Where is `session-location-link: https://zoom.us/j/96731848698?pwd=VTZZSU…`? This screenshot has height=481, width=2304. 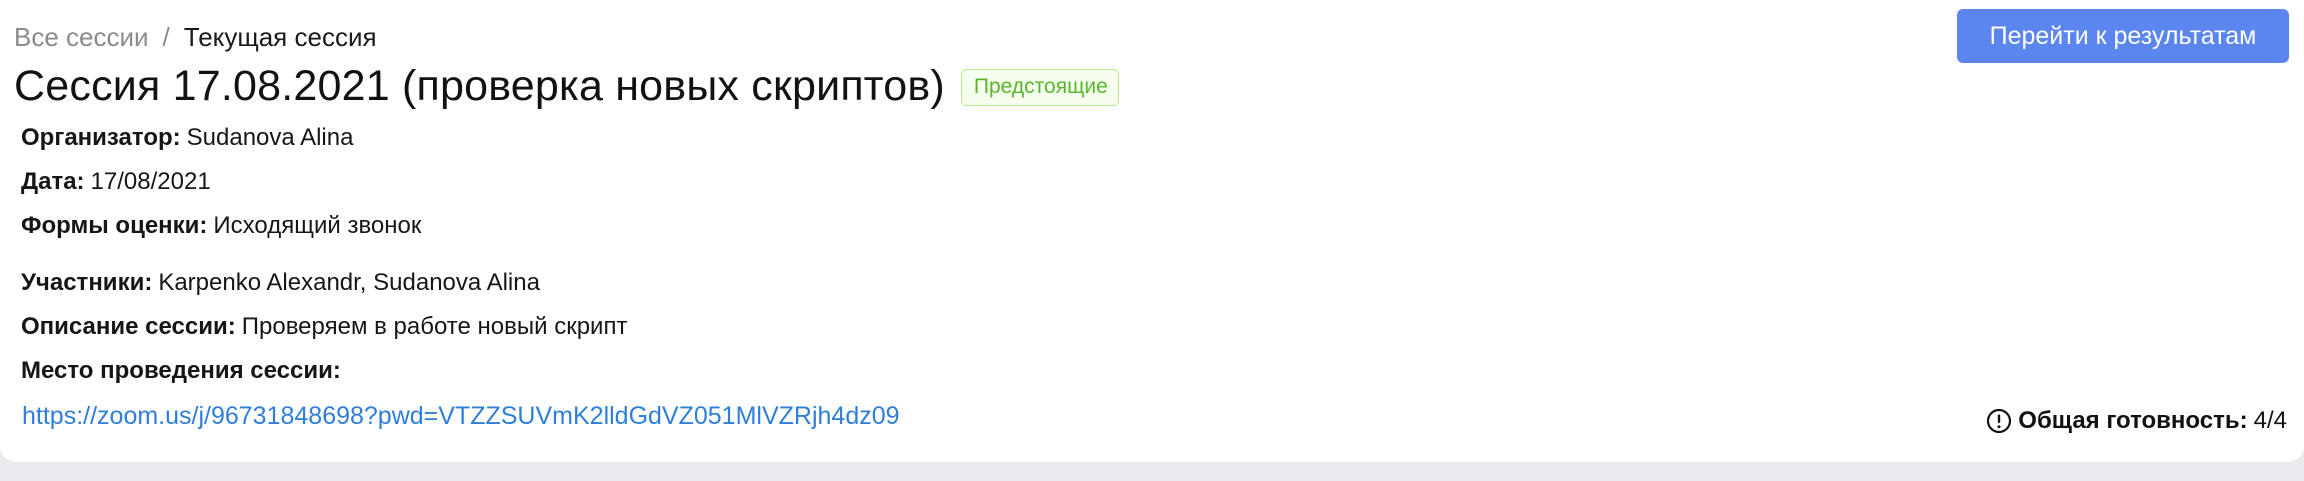 session-location-link: https://zoom.us/j/96731848698?pwd=VTZZSU… is located at coordinates (461, 416).